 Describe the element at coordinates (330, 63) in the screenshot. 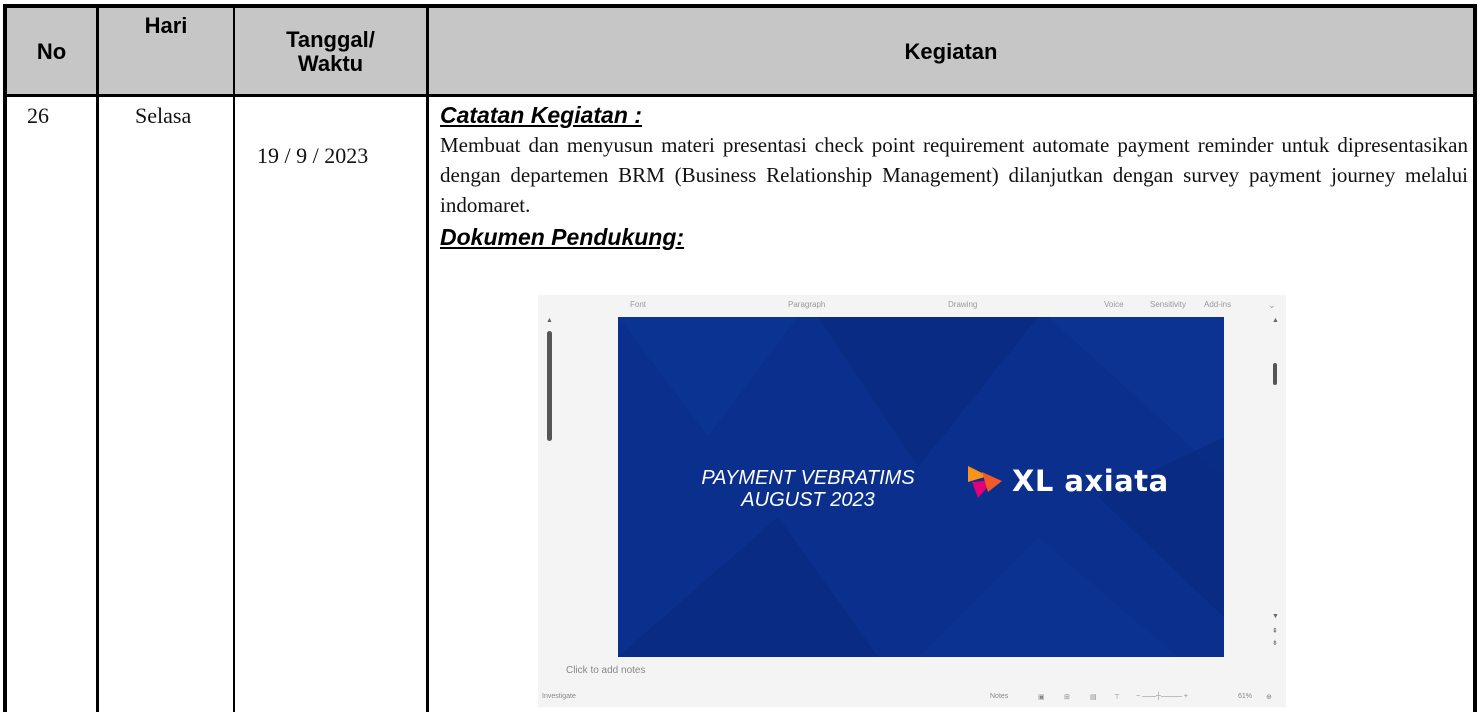

I see `header-waktu-line2: Waktu` at that location.